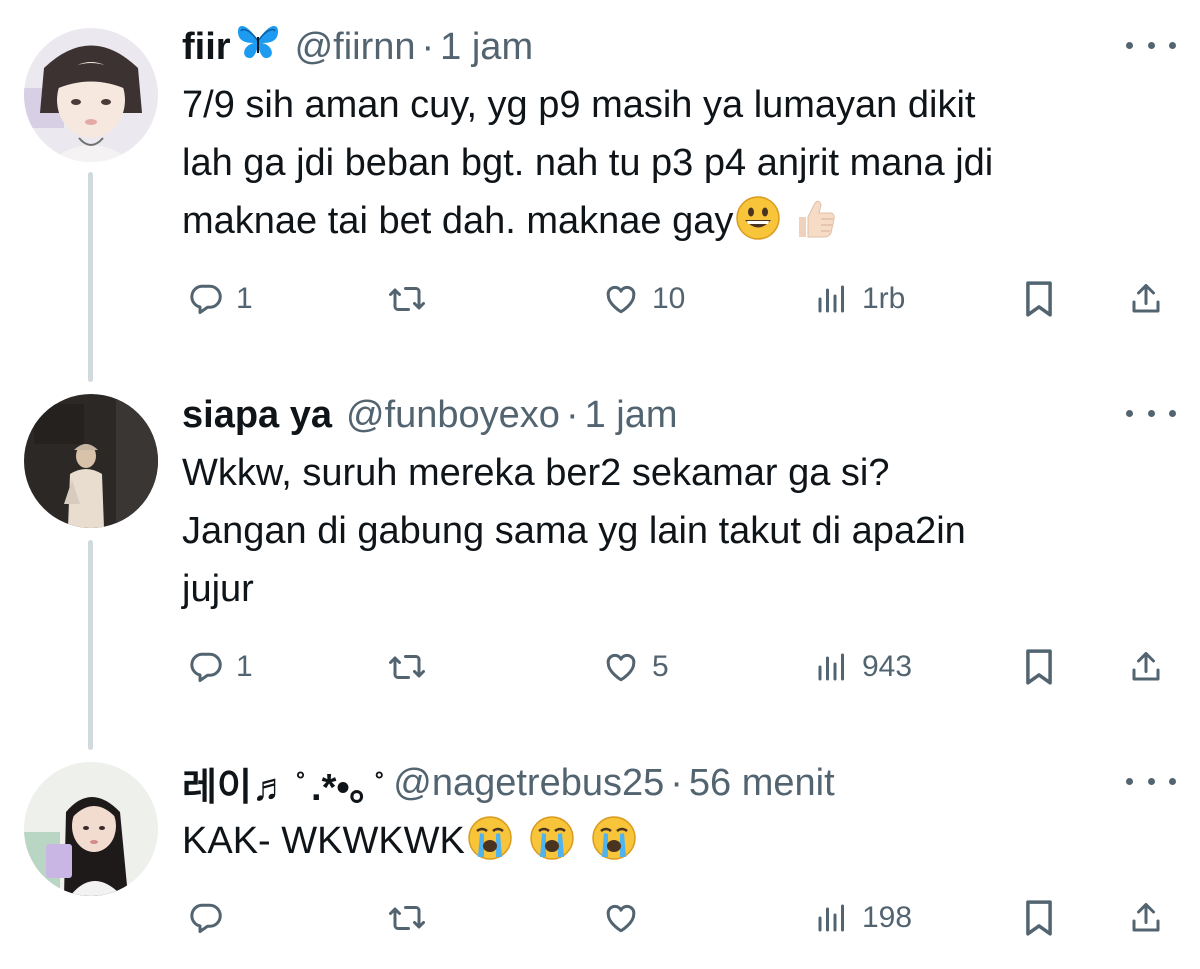 The height and width of the screenshot is (969, 1200). Describe the element at coordinates (643, 299) in the screenshot. I see `like-button: 10` at that location.